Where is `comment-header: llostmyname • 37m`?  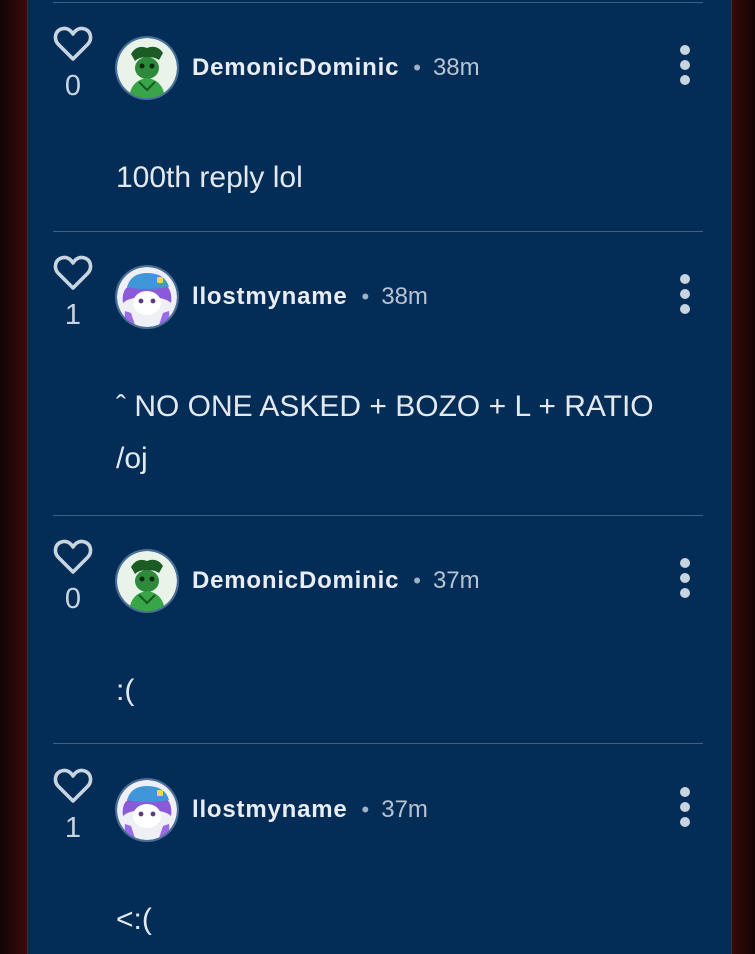
comment-header: llostmyname • 37m is located at coordinates (310, 810).